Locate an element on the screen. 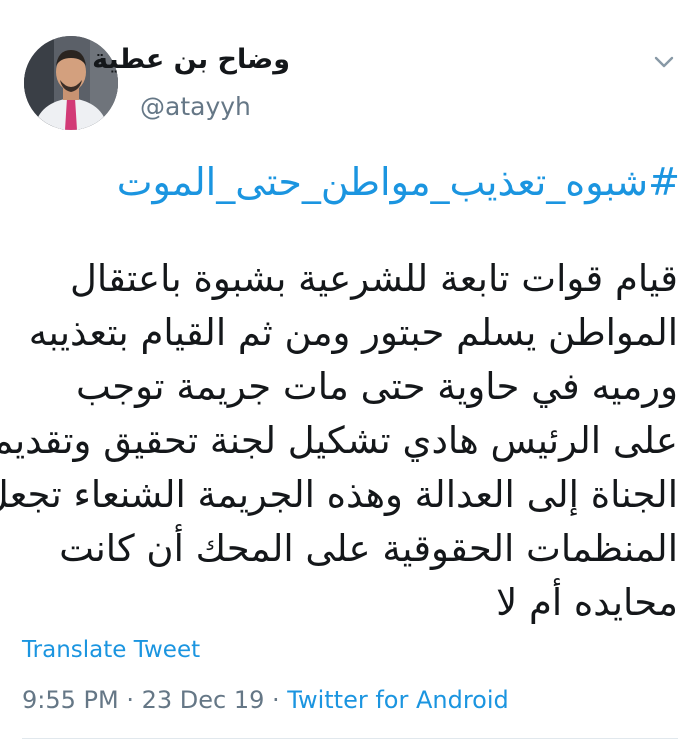  display-name: وضاح بن عطية is located at coordinates (191, 59).